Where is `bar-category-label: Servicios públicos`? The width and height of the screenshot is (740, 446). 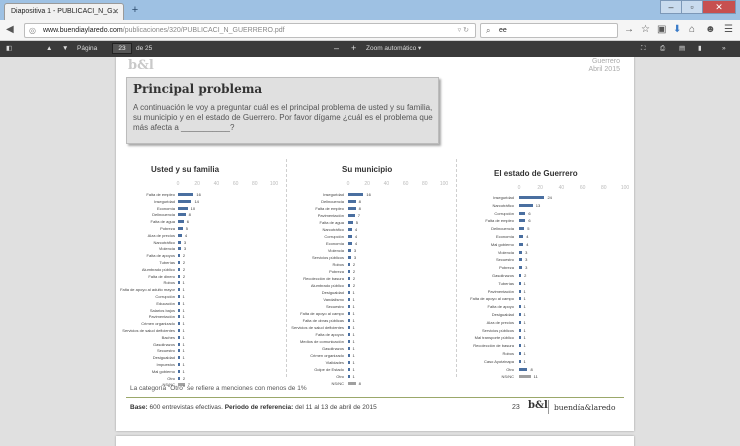 bar-category-label: Servicios públicos is located at coordinates (497, 330).